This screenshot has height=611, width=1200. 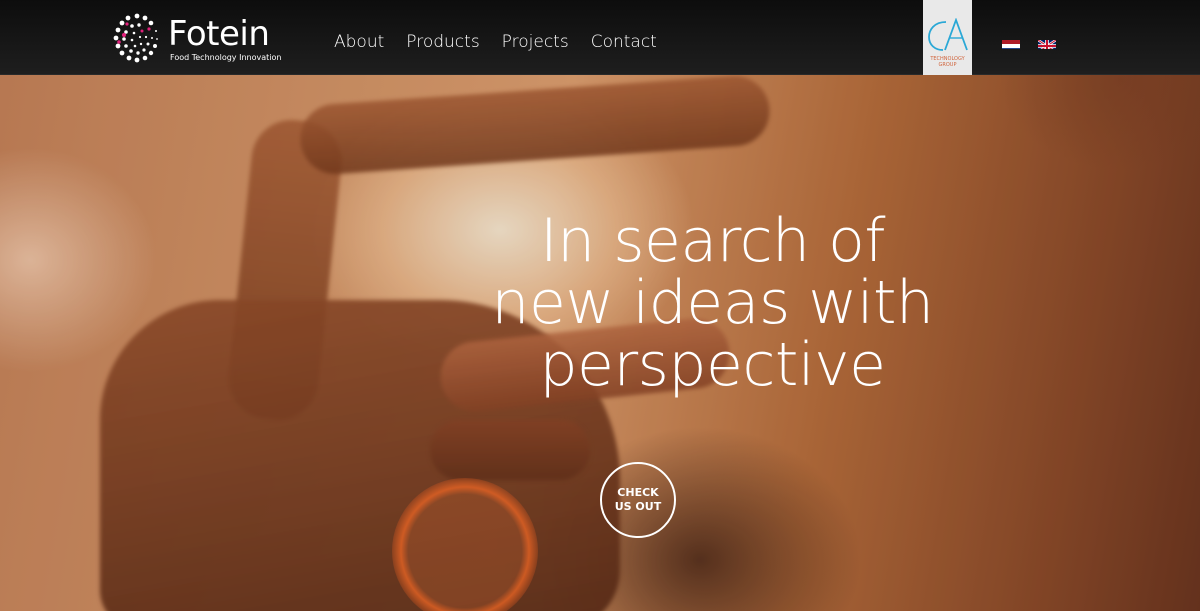 I want to click on nav-item-about: About, so click(x=359, y=42).